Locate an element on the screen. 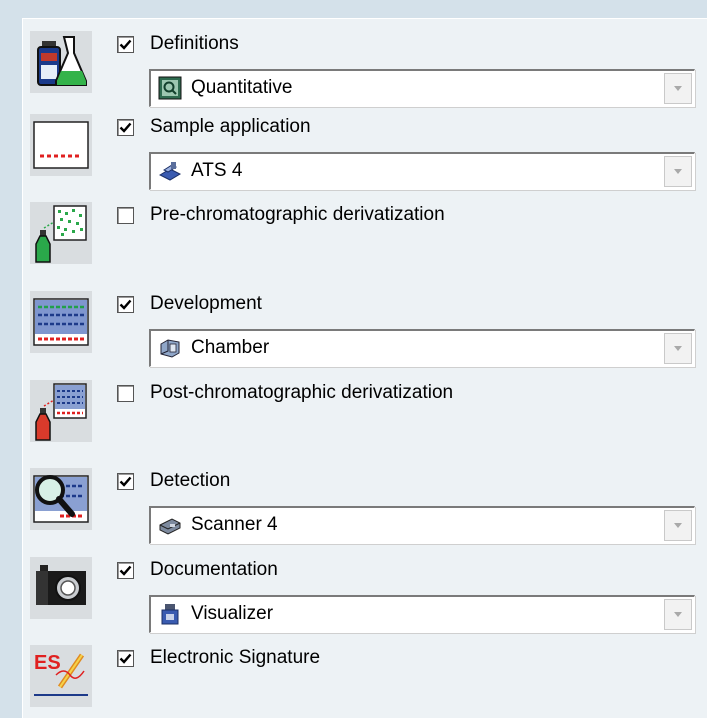  electronic-signature-checkbox is located at coordinates (125, 658).